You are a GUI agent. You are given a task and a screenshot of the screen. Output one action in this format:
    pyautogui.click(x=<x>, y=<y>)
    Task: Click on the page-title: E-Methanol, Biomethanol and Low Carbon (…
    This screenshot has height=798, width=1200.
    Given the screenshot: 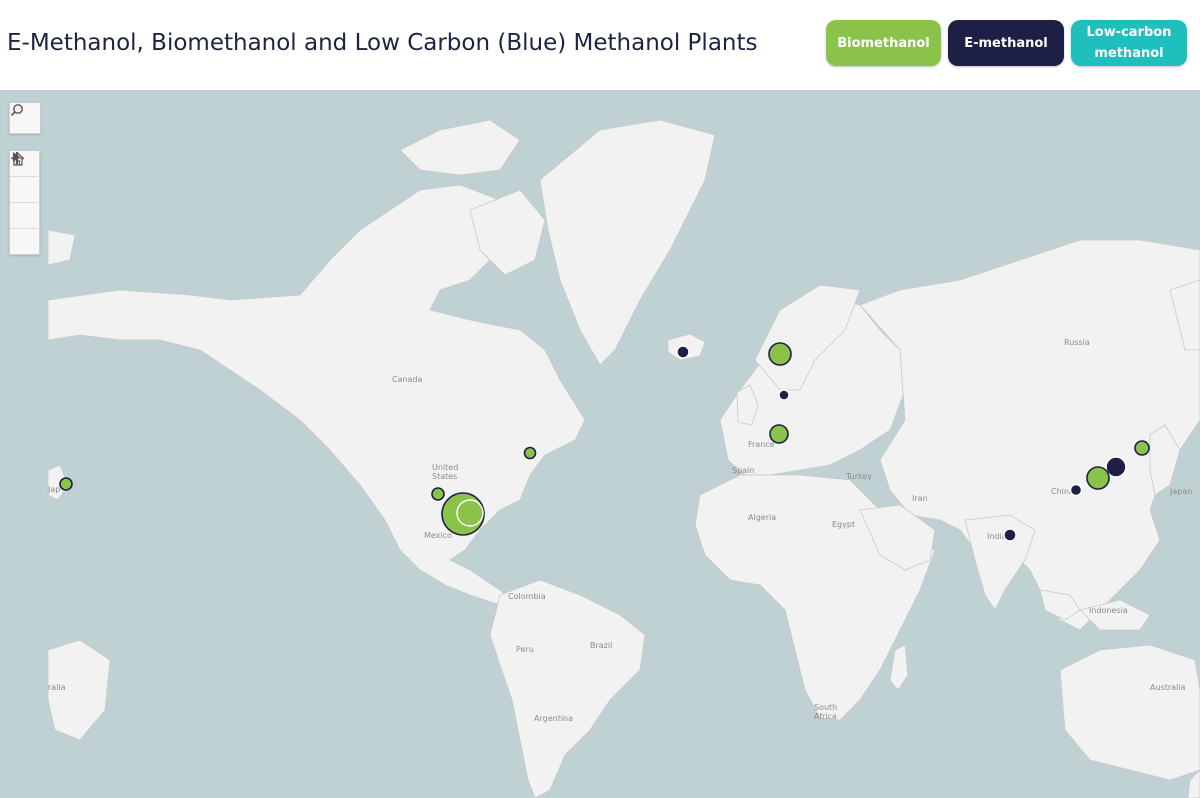 What is the action you would take?
    pyautogui.click(x=382, y=43)
    